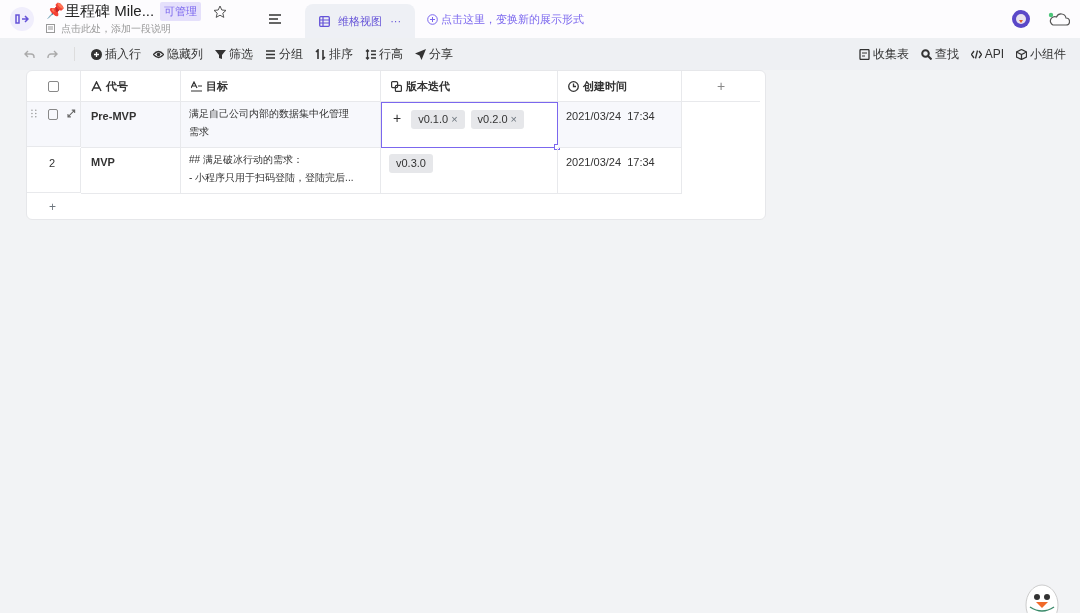 The width and height of the screenshot is (1080, 613). Describe the element at coordinates (246, 160) in the screenshot. I see `table-cell-text: ## 满足破冰行动的需求：` at that location.